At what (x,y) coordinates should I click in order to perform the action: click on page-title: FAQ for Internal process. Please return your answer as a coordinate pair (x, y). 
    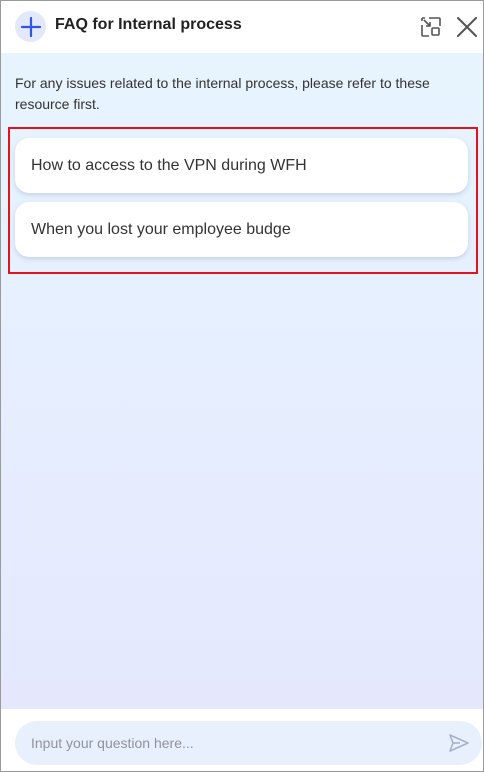
    Looking at the image, I should click on (148, 24).